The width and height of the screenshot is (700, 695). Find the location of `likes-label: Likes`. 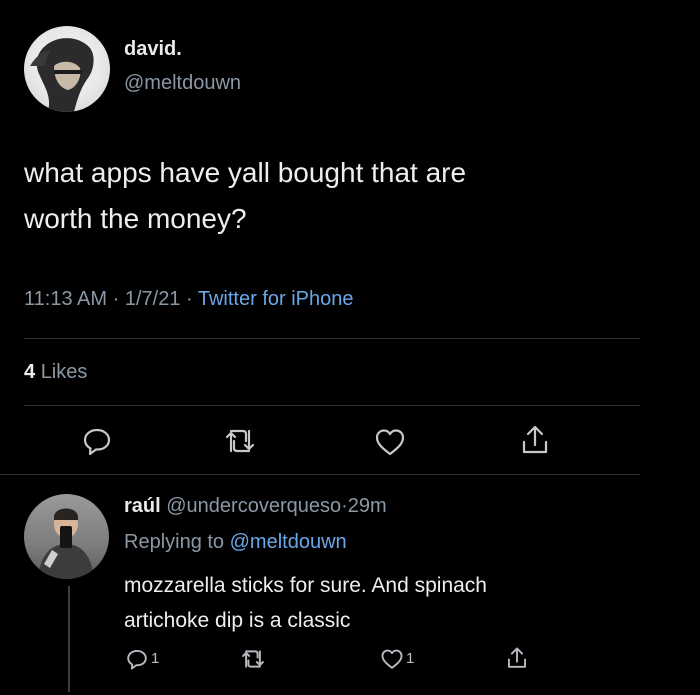

likes-label: Likes is located at coordinates (64, 372).